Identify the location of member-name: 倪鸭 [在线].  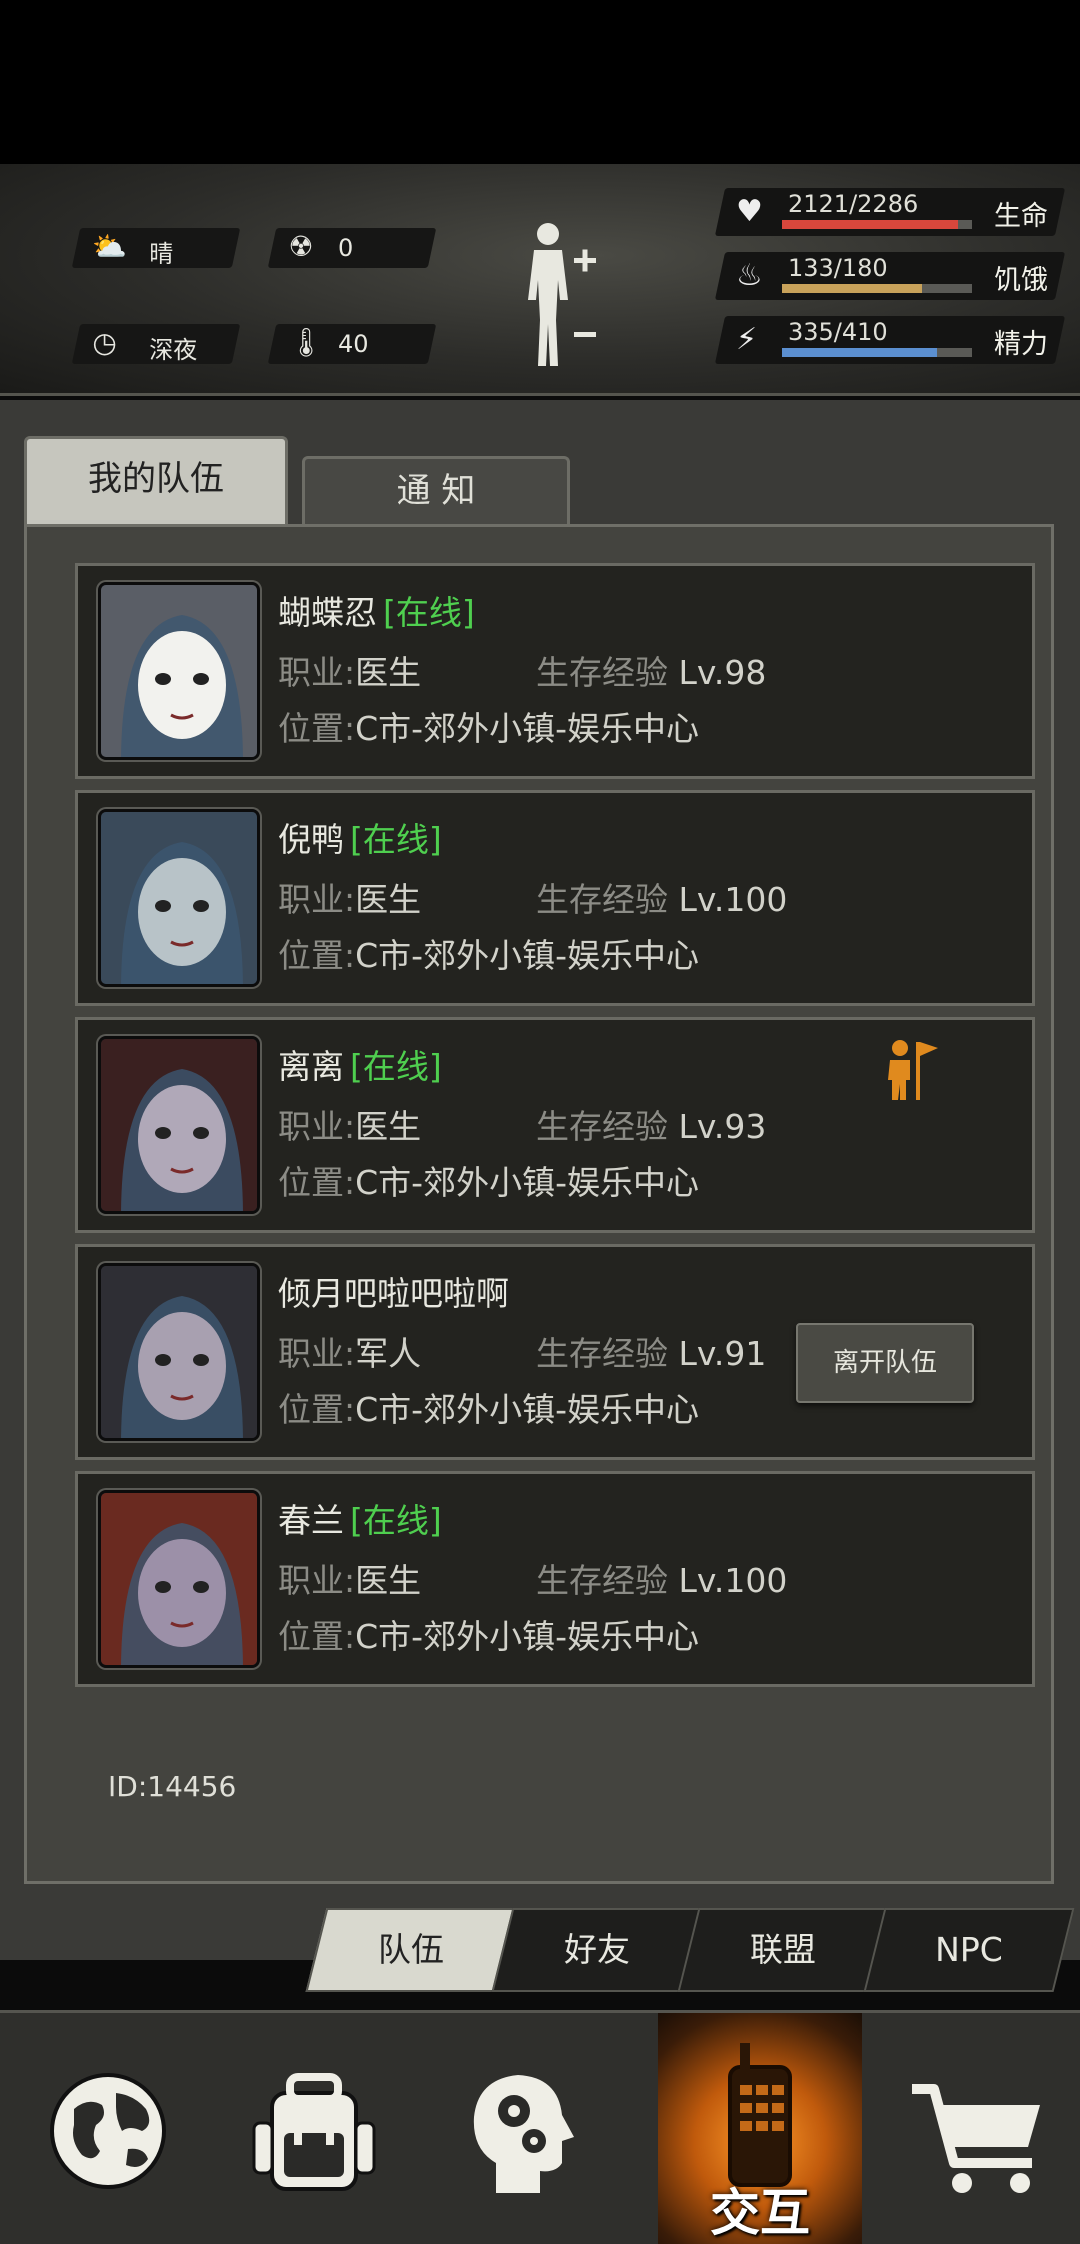
(360, 839).